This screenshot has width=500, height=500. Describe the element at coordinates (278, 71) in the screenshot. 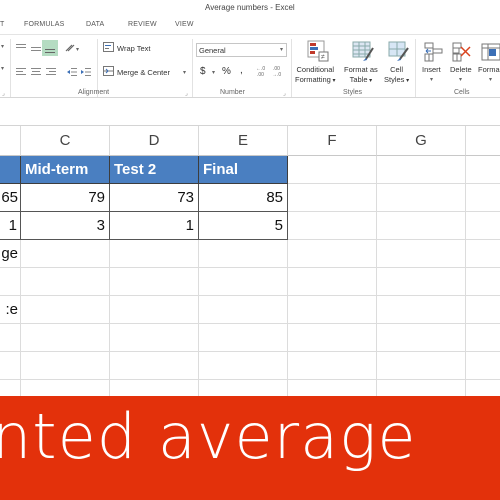

I see `decrease-decimal-icon: .00 →.0` at that location.